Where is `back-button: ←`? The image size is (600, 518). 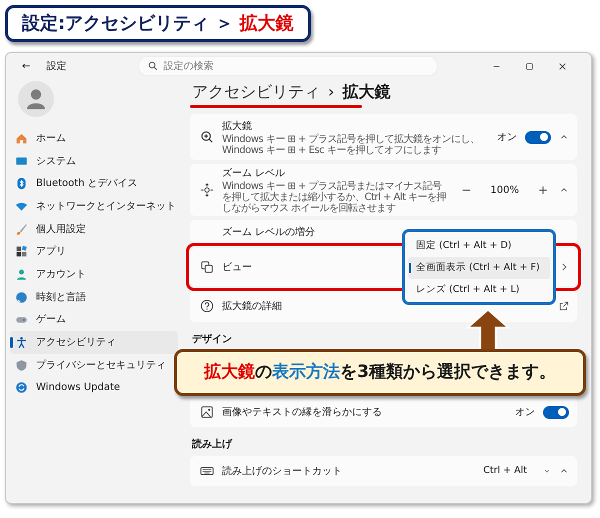
back-button: ← is located at coordinates (26, 66).